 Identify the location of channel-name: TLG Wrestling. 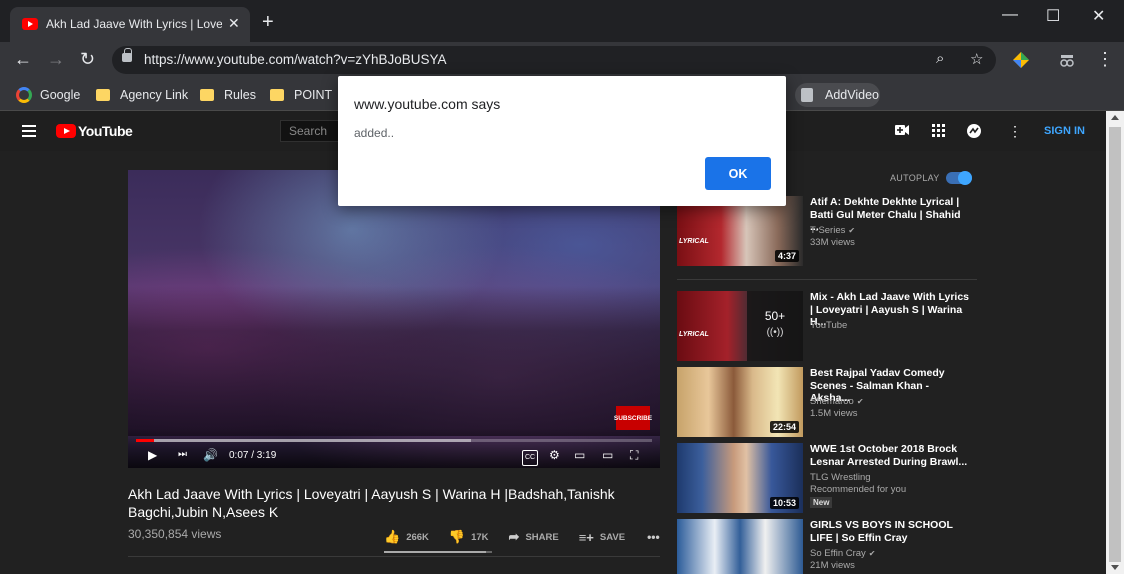
(840, 477).